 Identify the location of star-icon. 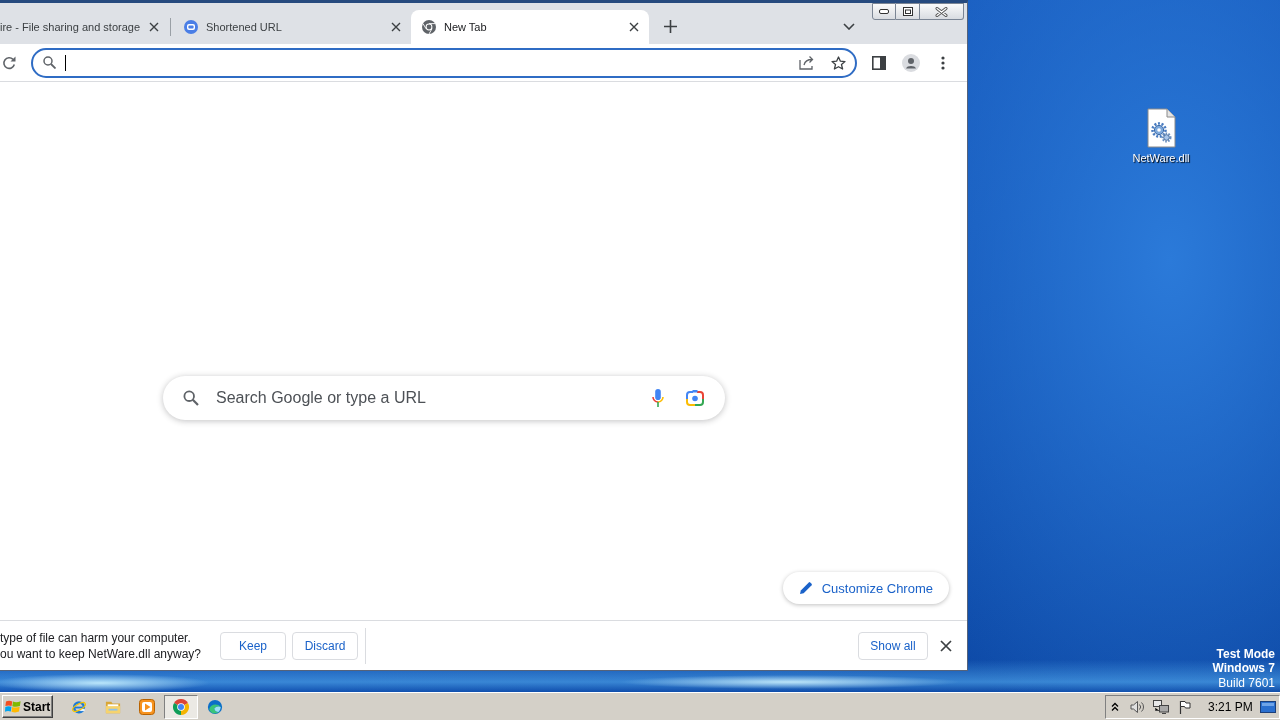
(838, 62).